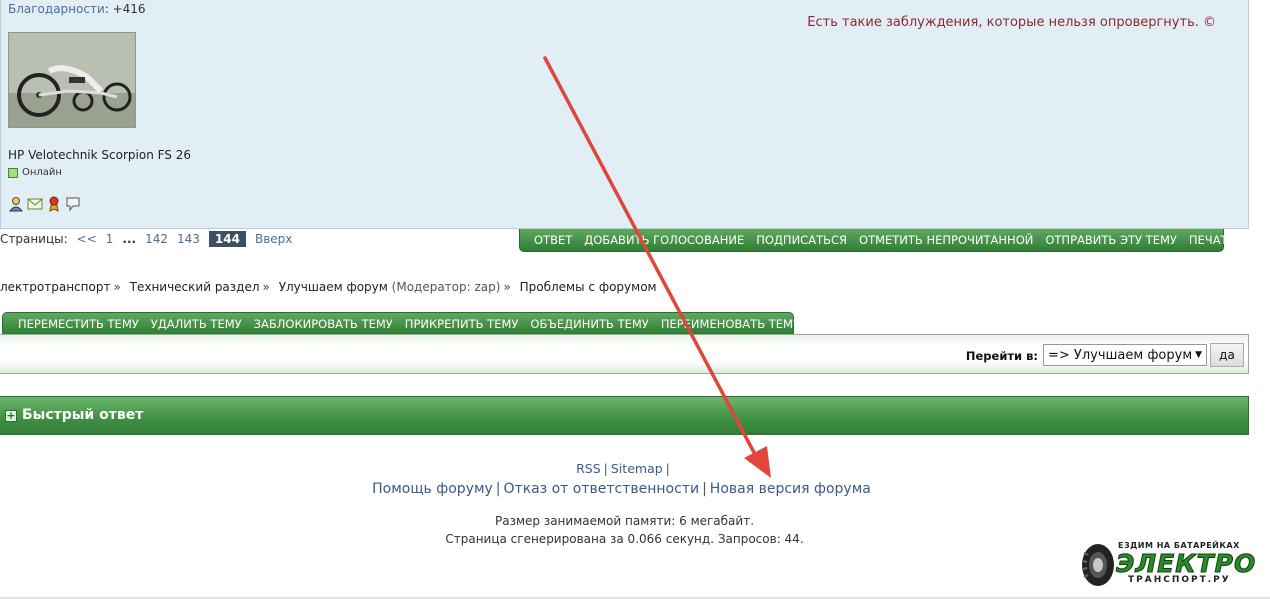  Describe the element at coordinates (553, 240) in the screenshot. I see `reply-button: ОТВЕТ` at that location.